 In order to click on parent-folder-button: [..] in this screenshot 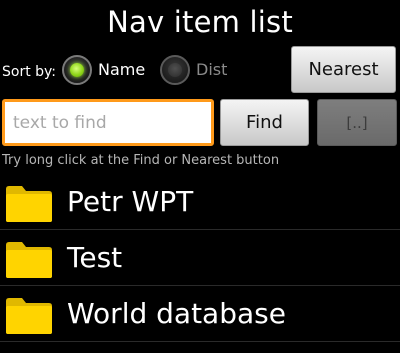, I will do `click(357, 122)`.